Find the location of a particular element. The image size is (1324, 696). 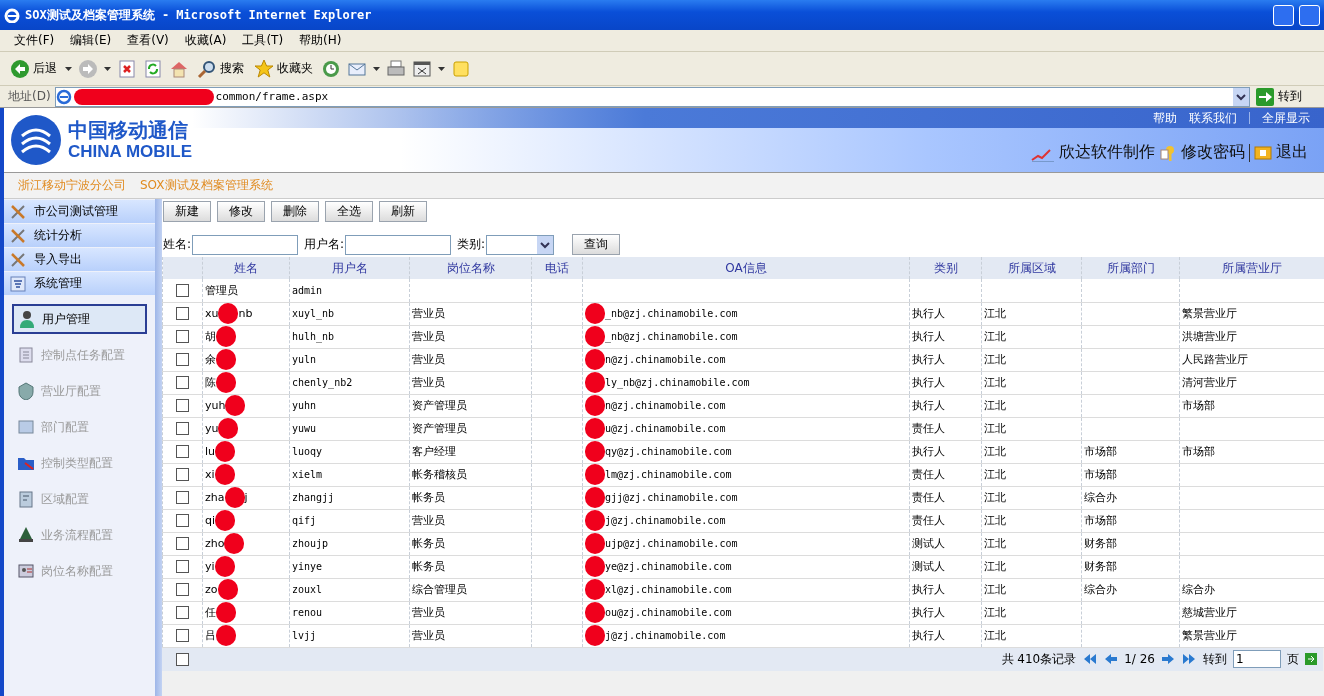

next-page-icon is located at coordinates (1168, 659).